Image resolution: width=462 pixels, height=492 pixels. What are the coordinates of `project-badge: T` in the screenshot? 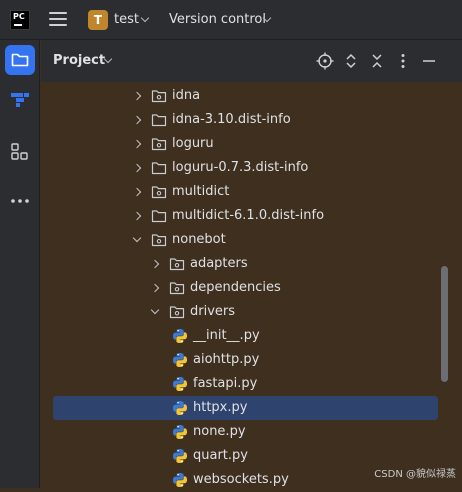 It's located at (98, 20).